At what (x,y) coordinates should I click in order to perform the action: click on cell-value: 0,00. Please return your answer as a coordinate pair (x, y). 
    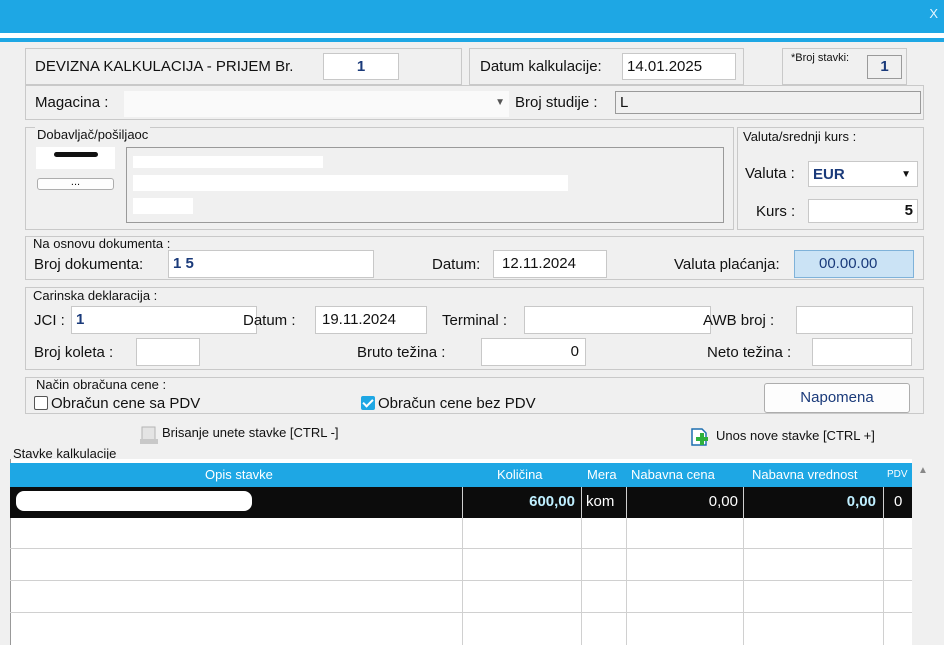
    Looking at the image, I should click on (861, 501).